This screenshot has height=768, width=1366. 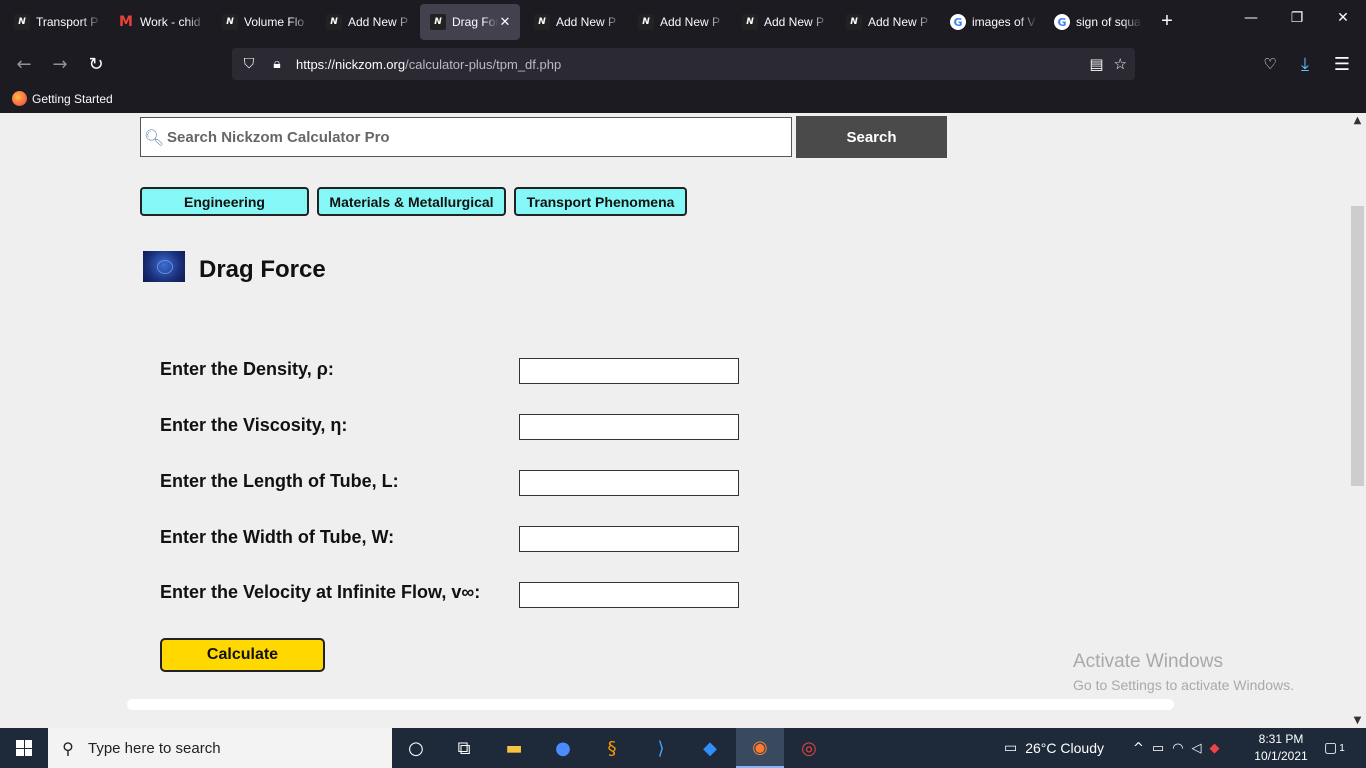 I want to click on category-transport-phenomena: Transport Phenomena, so click(x=600, y=201).